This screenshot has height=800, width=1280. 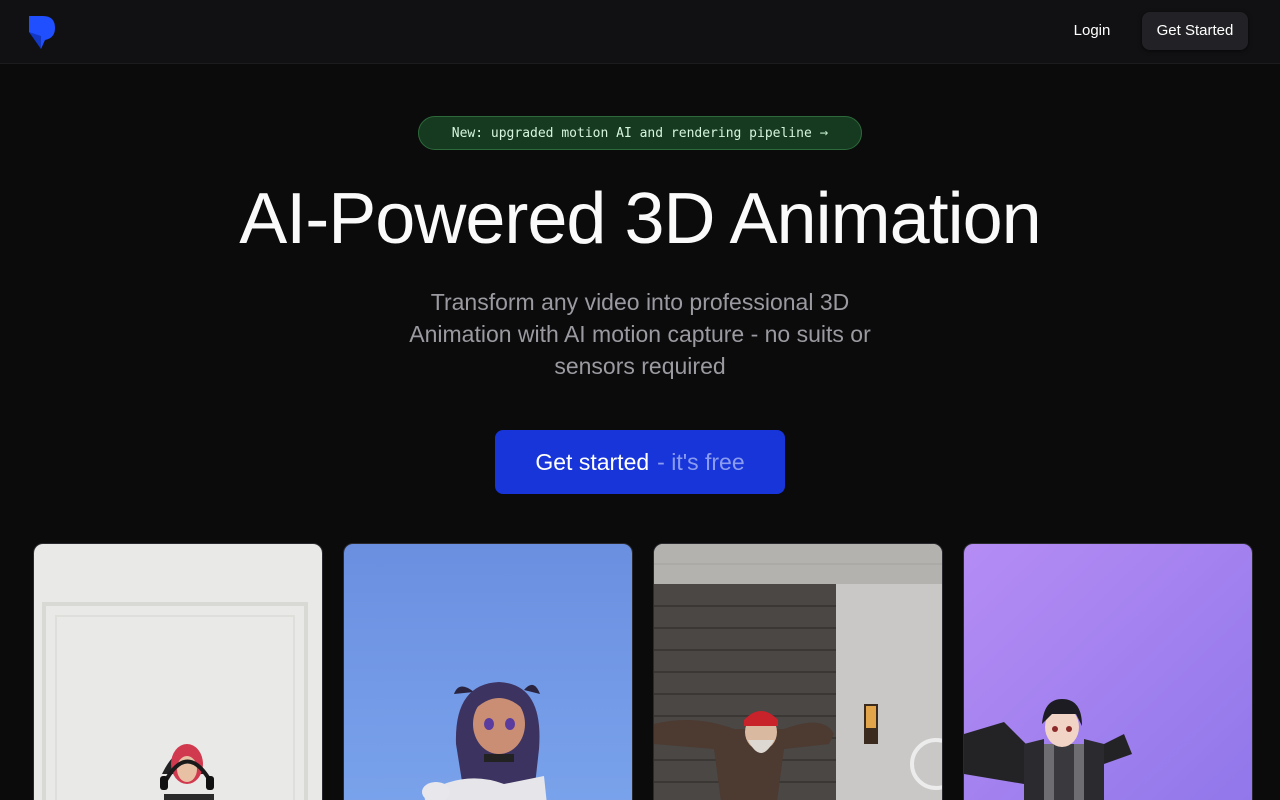 I want to click on cta-sub-label: - it's free, so click(x=701, y=461).